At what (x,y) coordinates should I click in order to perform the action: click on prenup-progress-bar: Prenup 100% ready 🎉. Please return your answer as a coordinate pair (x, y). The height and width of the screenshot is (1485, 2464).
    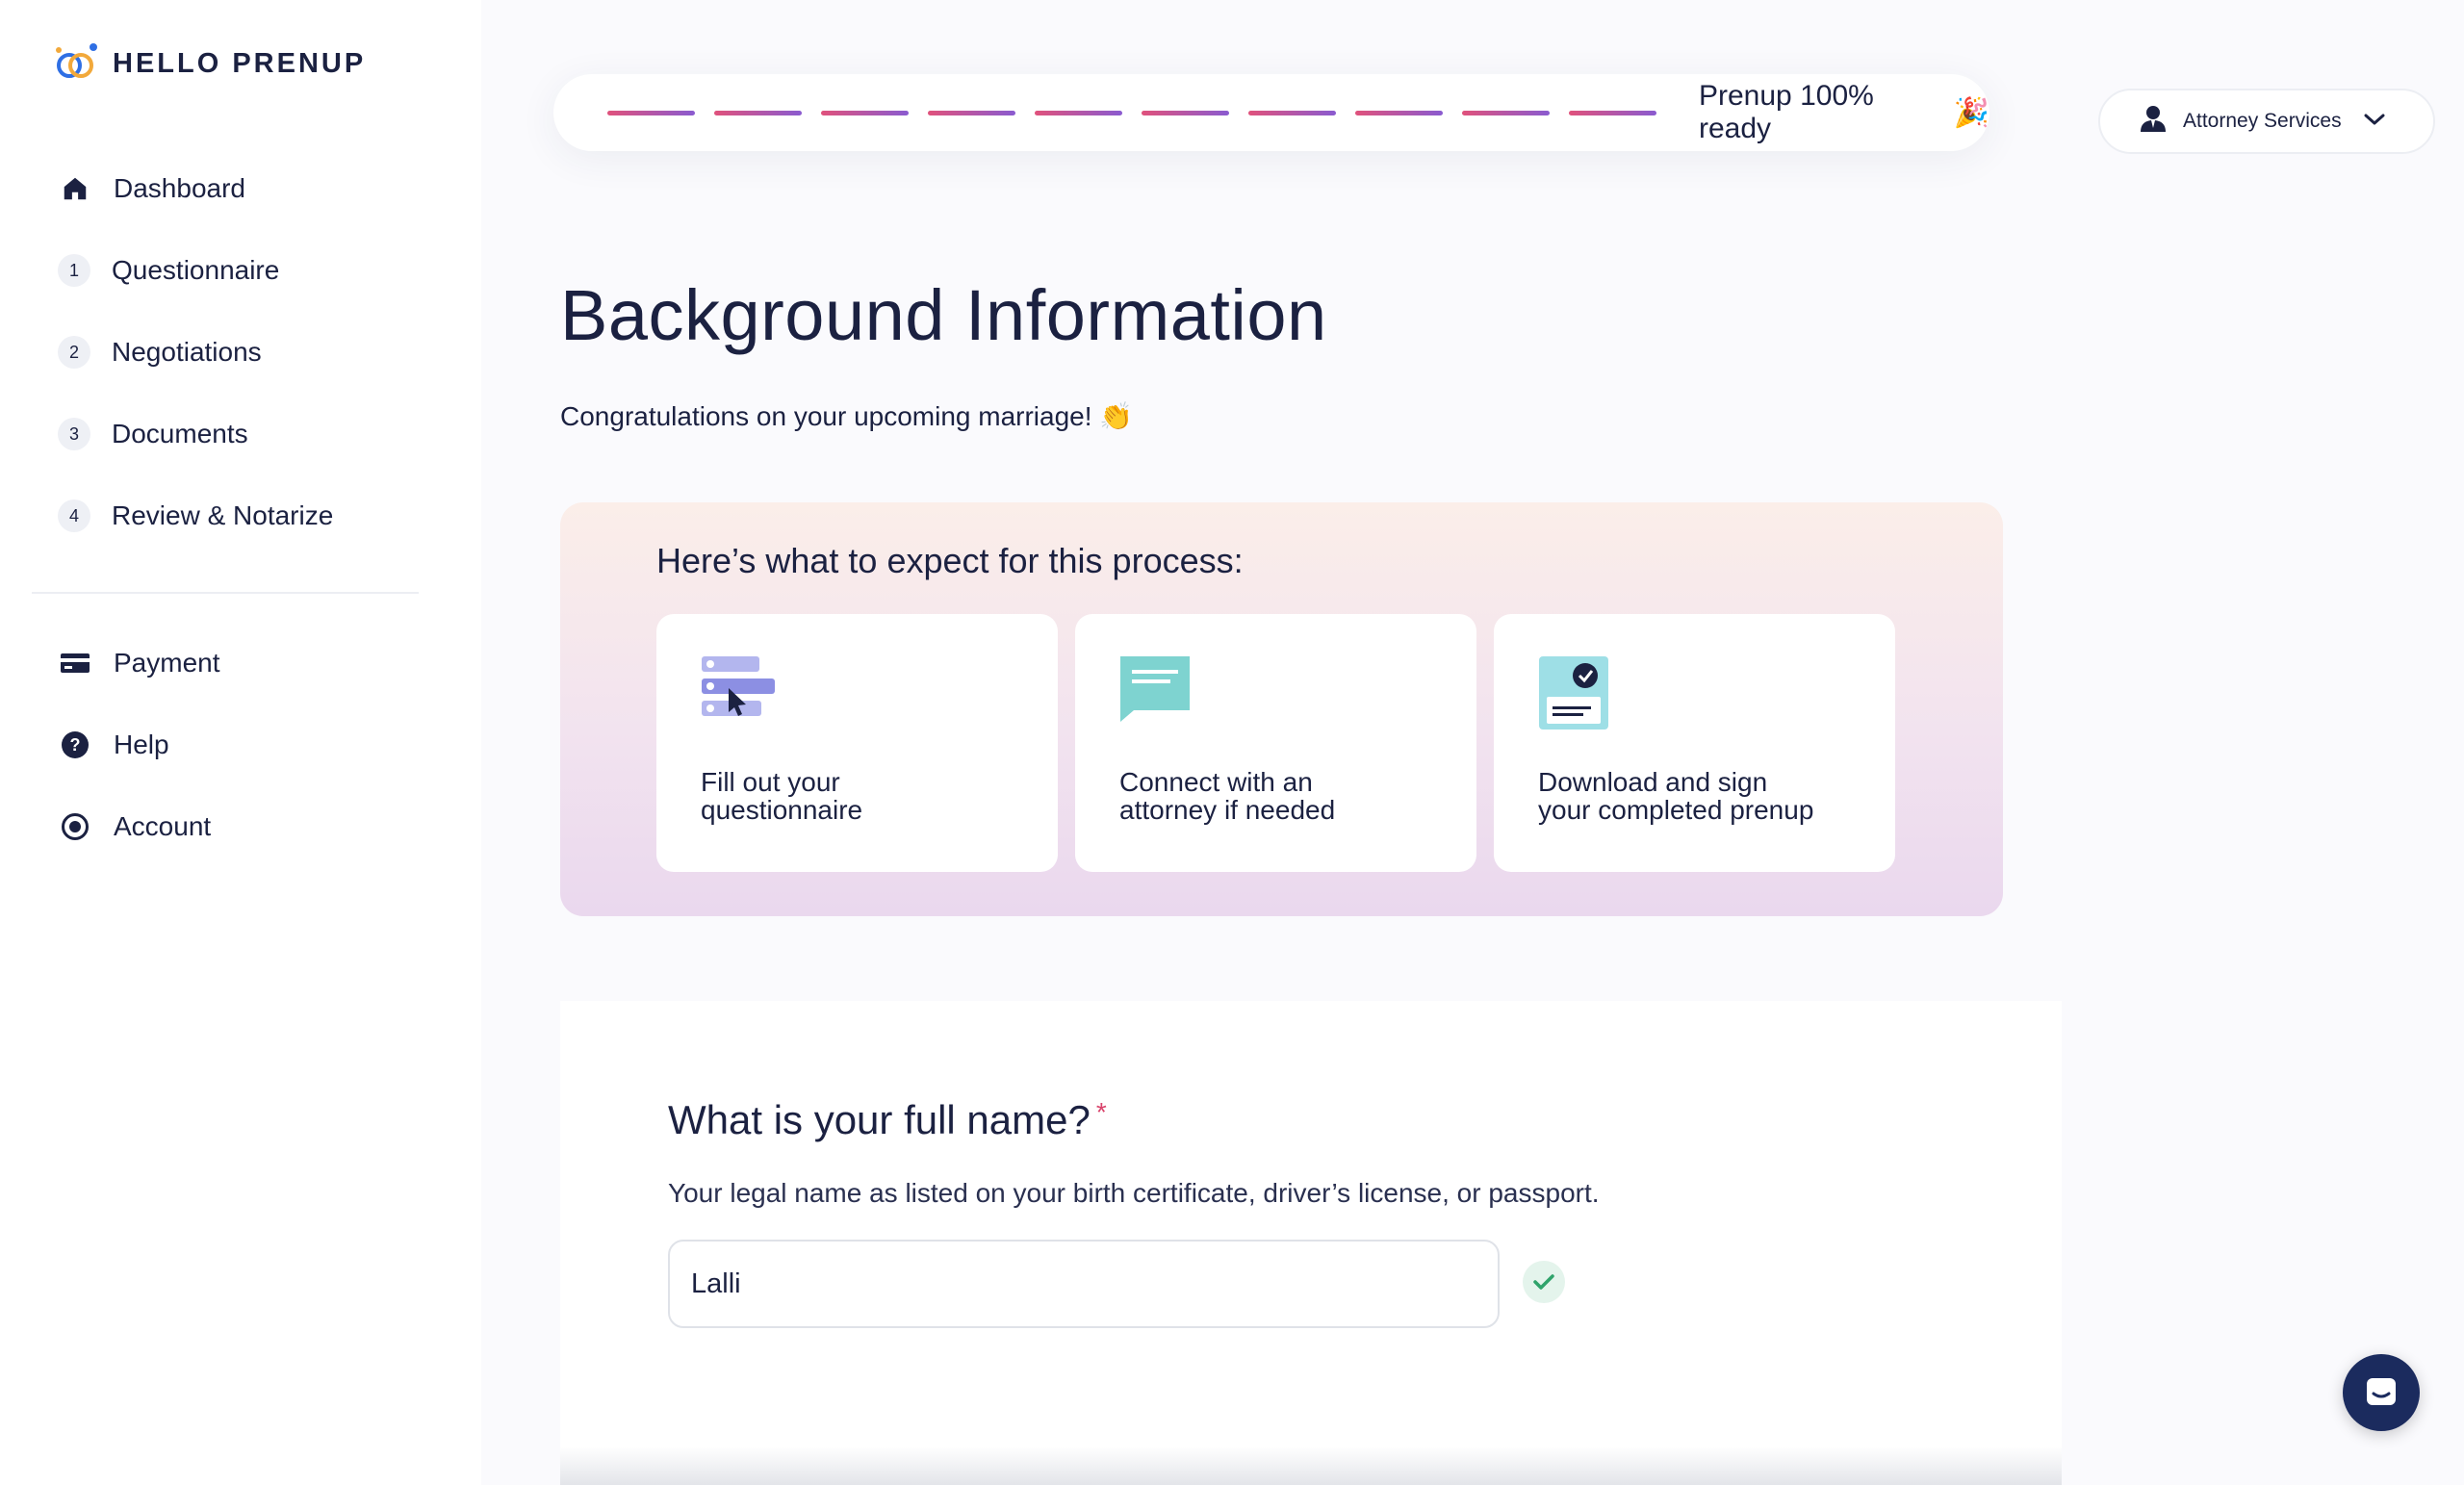
    Looking at the image, I should click on (1271, 112).